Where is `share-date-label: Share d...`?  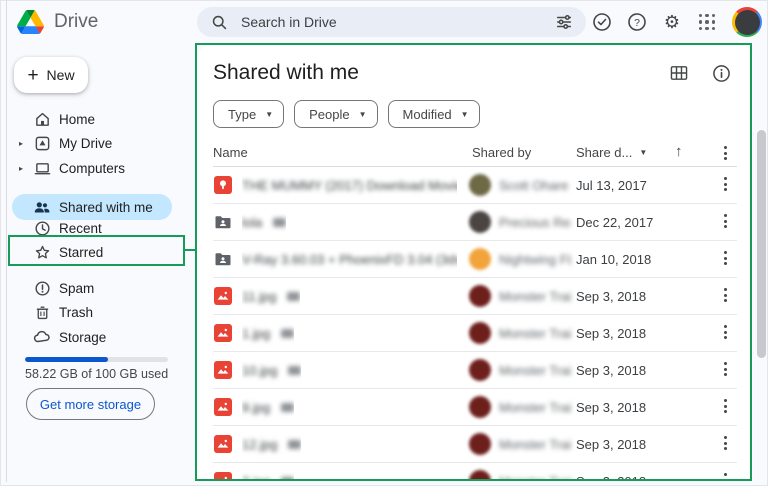 share-date-label: Share d... is located at coordinates (604, 152).